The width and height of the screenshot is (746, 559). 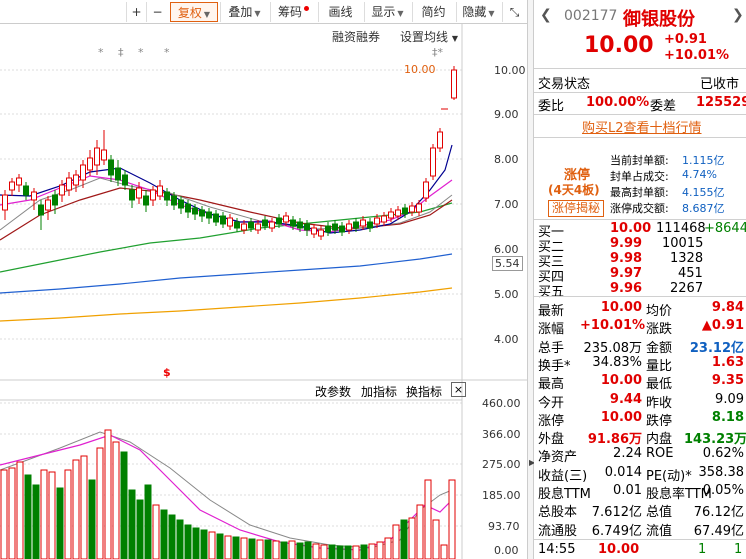 I want to click on zoom-in-button: +, so click(x=136, y=12).